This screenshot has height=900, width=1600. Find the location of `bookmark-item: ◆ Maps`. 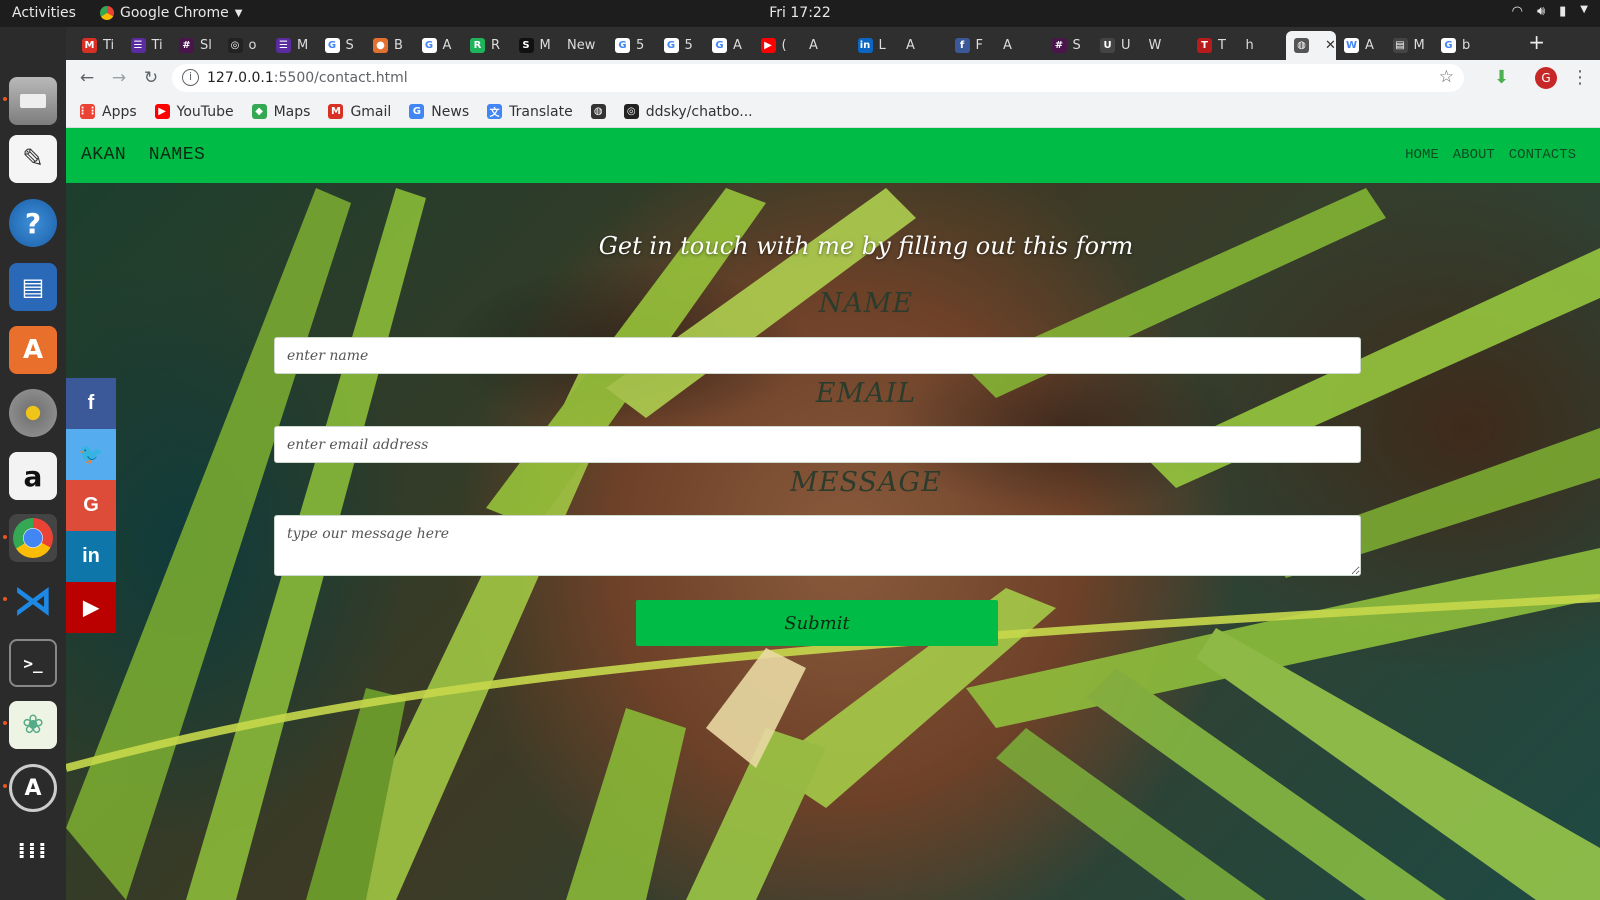

bookmark-item: ◆ Maps is located at coordinates (280, 112).